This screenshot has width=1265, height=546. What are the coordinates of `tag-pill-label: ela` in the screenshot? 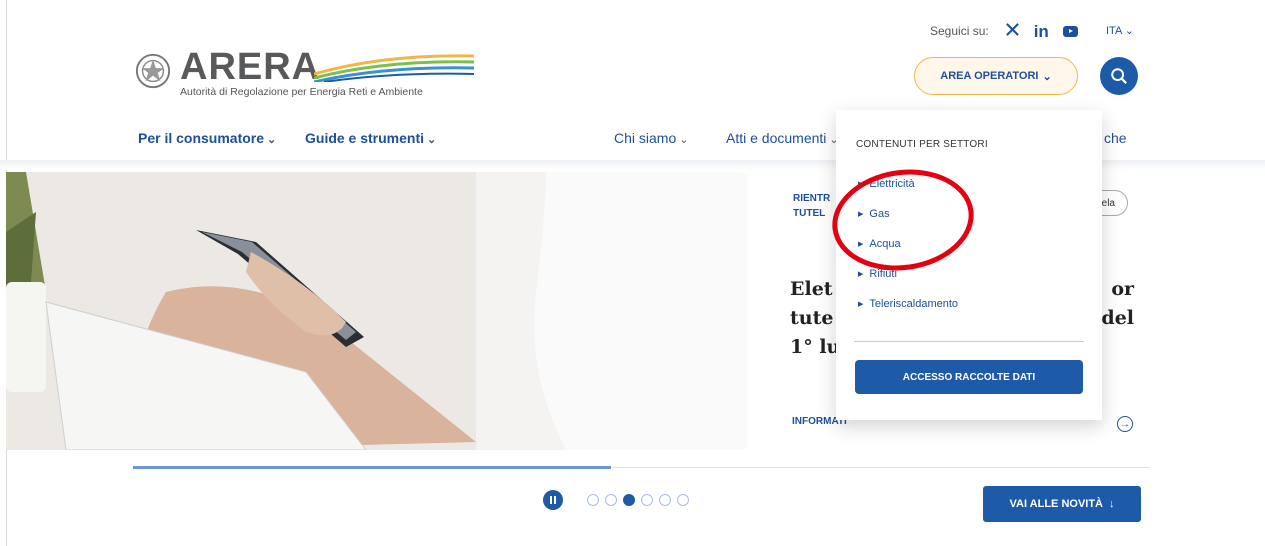 It's located at (1108, 203).